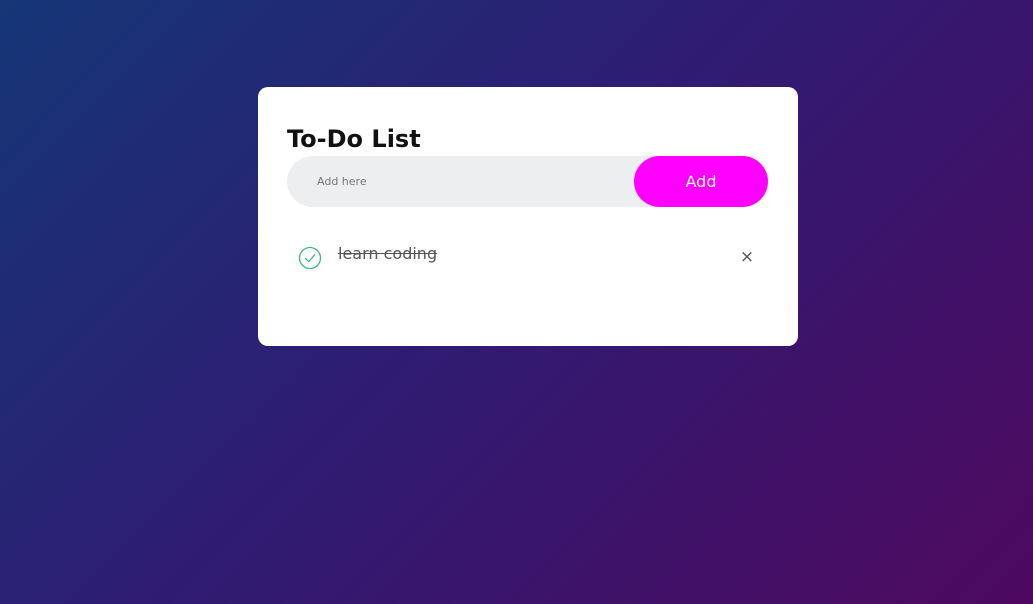 Image resolution: width=1033 pixels, height=604 pixels. I want to click on close-icon: ×, so click(747, 257).